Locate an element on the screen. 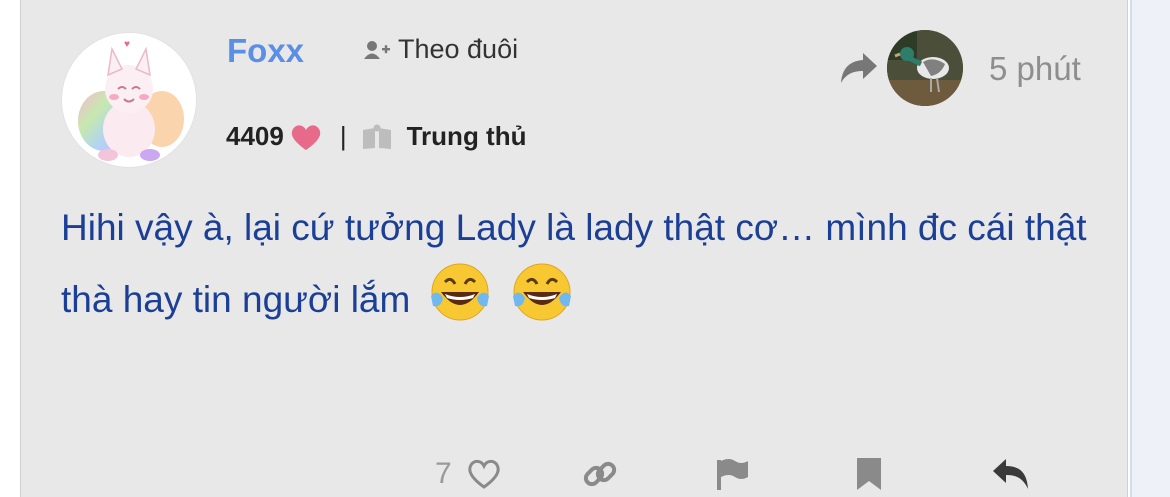 Image resolution: width=1170 pixels, height=497 pixels. bird-photo-icon is located at coordinates (925, 68).